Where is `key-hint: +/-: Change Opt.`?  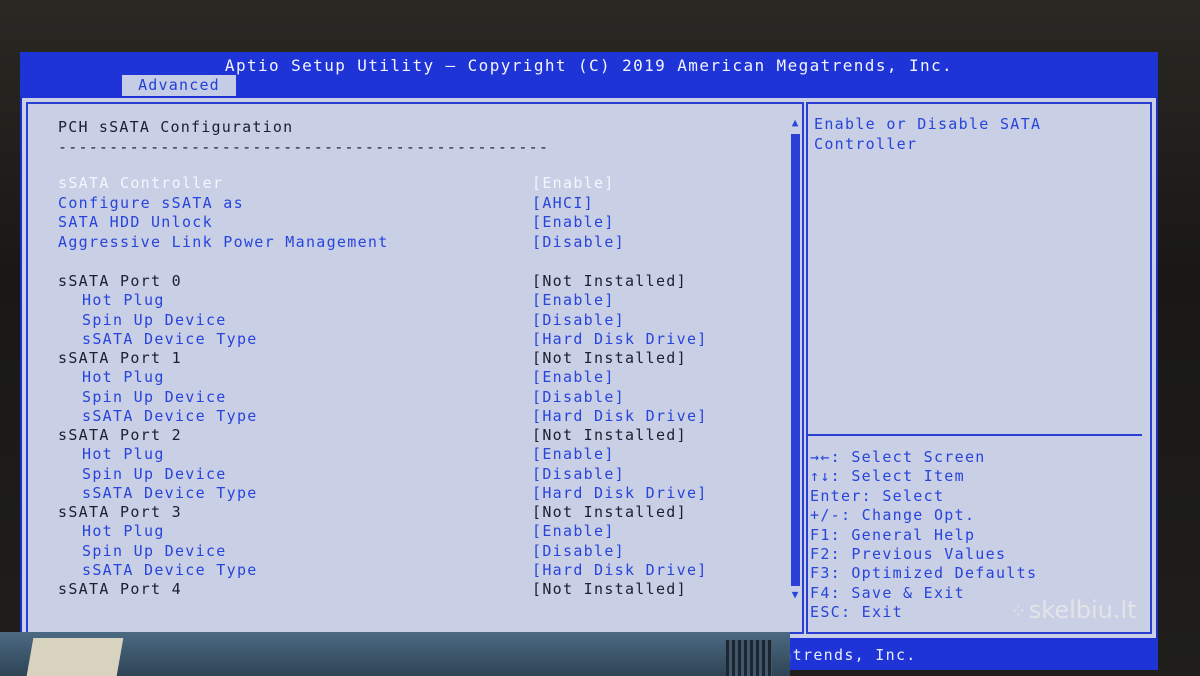 key-hint: +/-: Change Opt. is located at coordinates (893, 515).